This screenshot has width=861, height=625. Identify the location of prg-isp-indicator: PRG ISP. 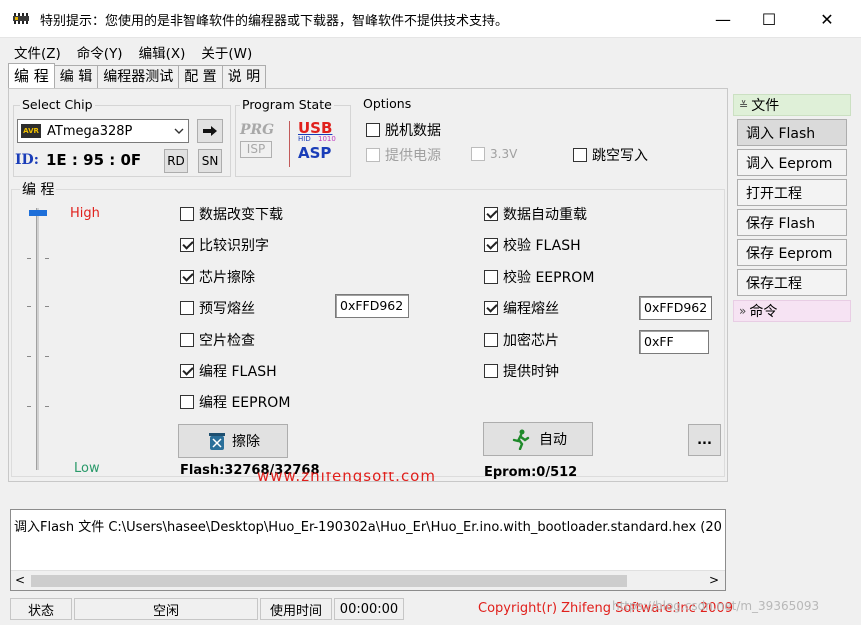
(260, 144).